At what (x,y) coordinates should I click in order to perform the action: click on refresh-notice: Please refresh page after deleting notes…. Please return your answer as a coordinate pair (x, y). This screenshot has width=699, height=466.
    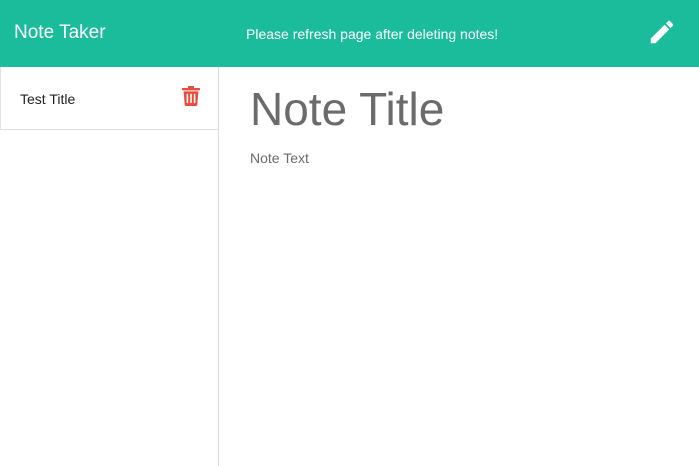
    Looking at the image, I should click on (372, 34).